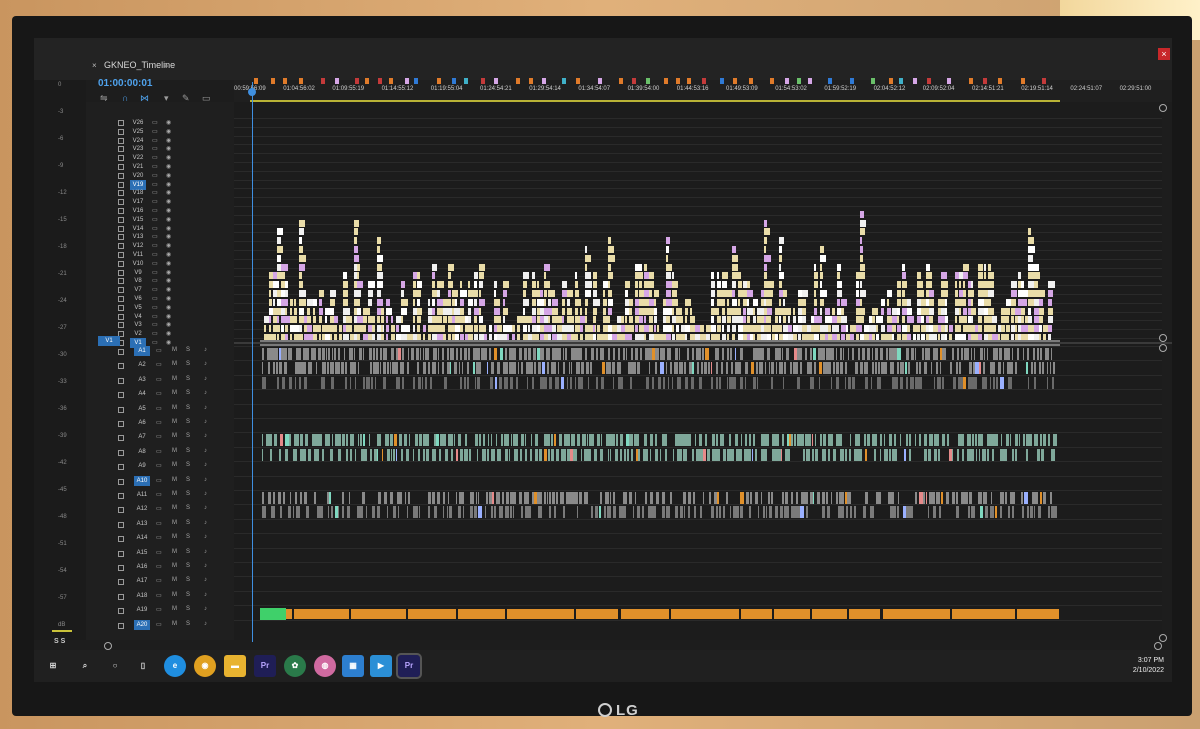 The height and width of the screenshot is (729, 1200). What do you see at coordinates (481, 614) in the screenshot?
I see `music-clip` at bounding box center [481, 614].